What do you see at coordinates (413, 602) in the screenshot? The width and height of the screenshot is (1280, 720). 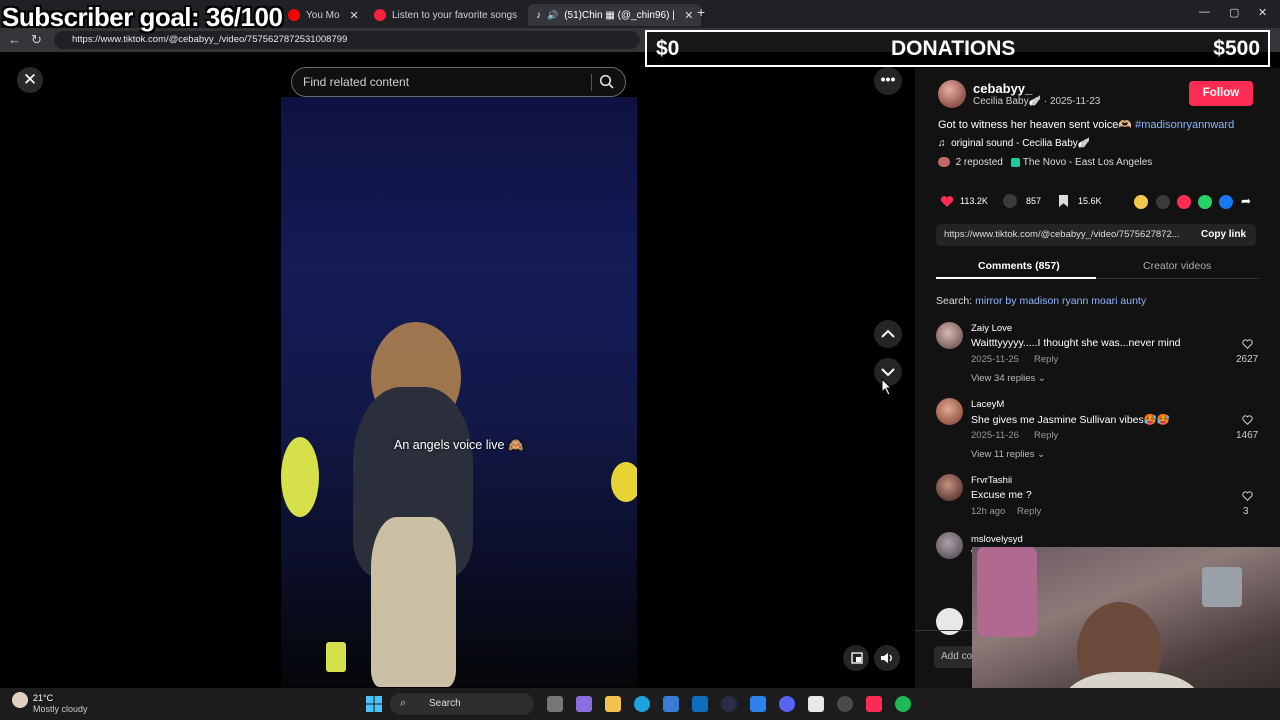 I see `performer-skirt` at bounding box center [413, 602].